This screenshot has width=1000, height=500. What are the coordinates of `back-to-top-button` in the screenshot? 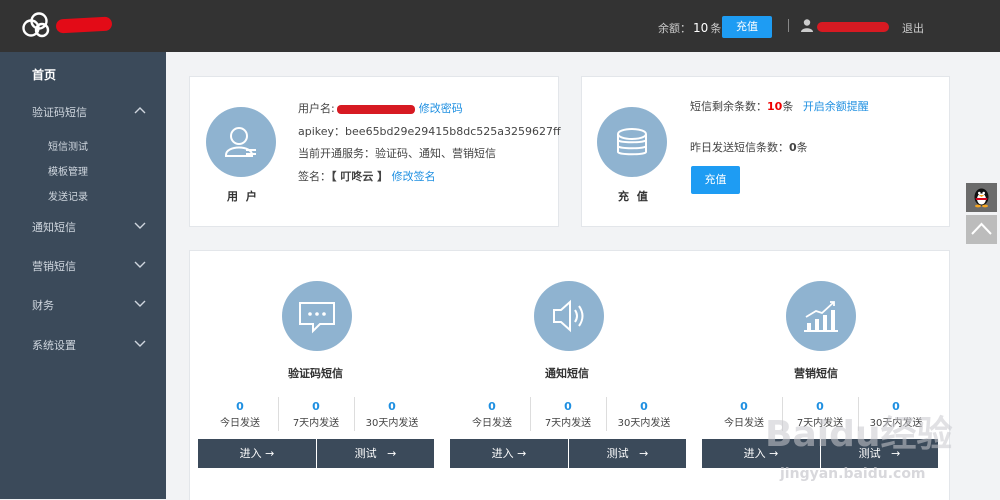 It's located at (981, 229).